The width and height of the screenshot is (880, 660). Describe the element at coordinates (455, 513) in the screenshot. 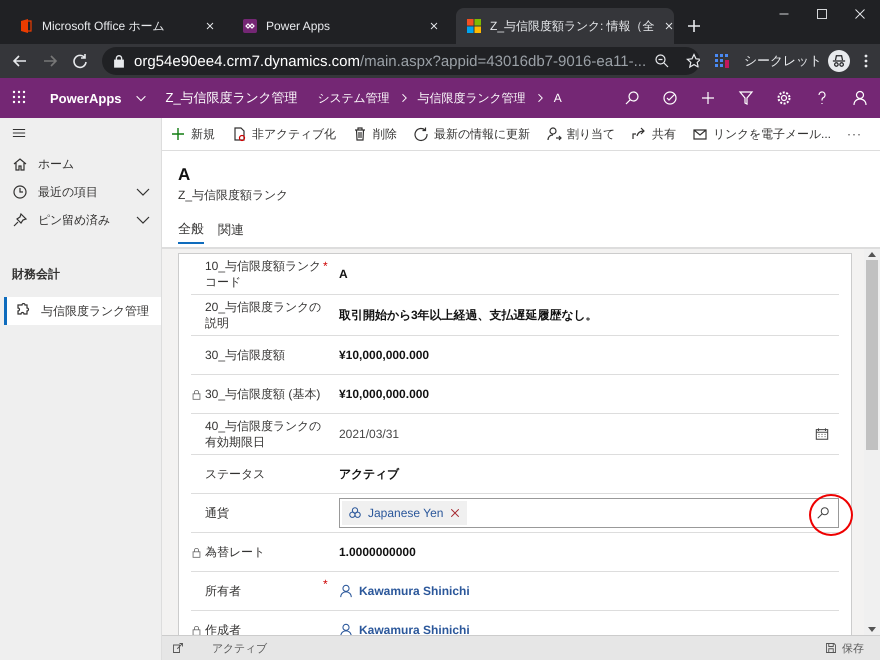

I see `remove-icon` at that location.